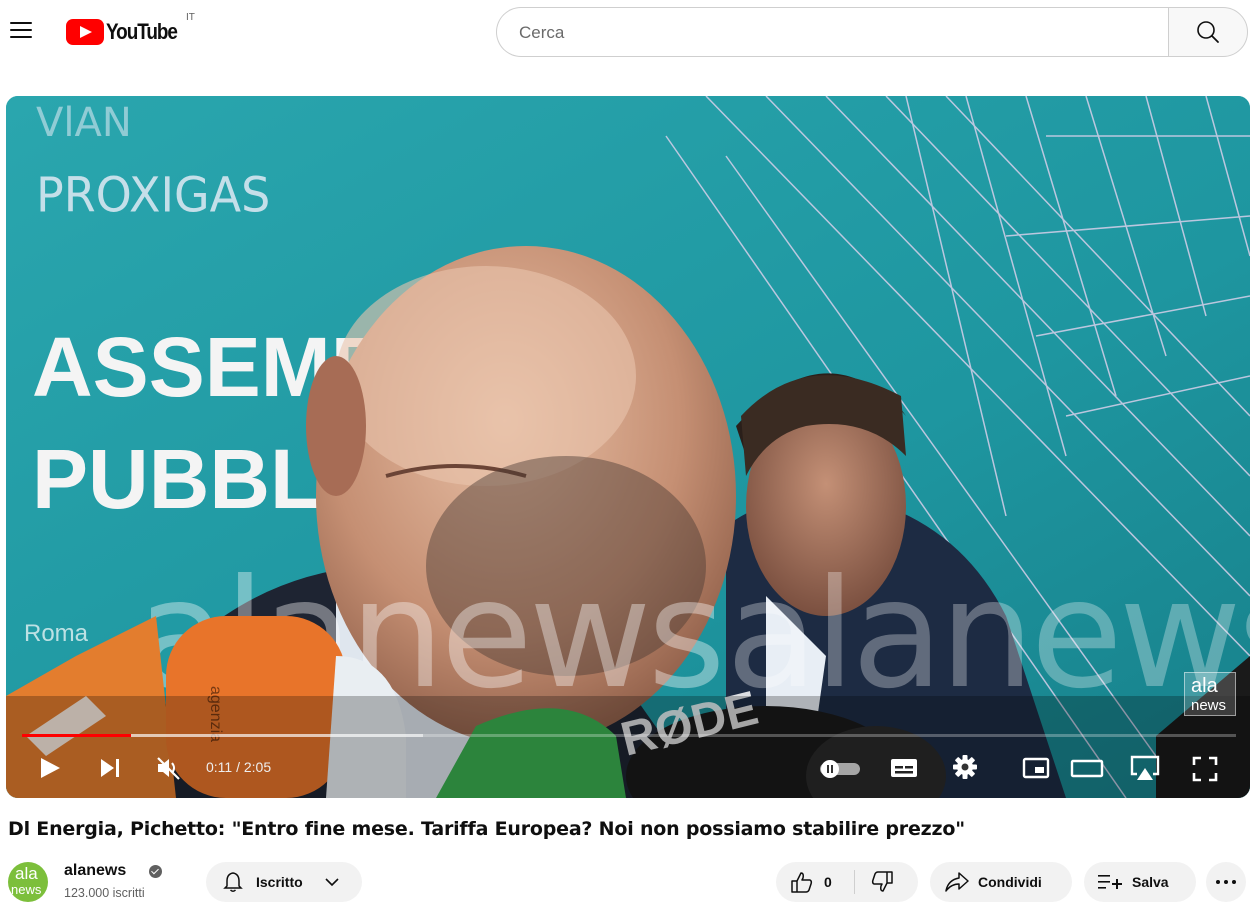 Image resolution: width=1250 pixels, height=902 pixels. What do you see at coordinates (957, 882) in the screenshot?
I see `share-arrow-icon` at bounding box center [957, 882].